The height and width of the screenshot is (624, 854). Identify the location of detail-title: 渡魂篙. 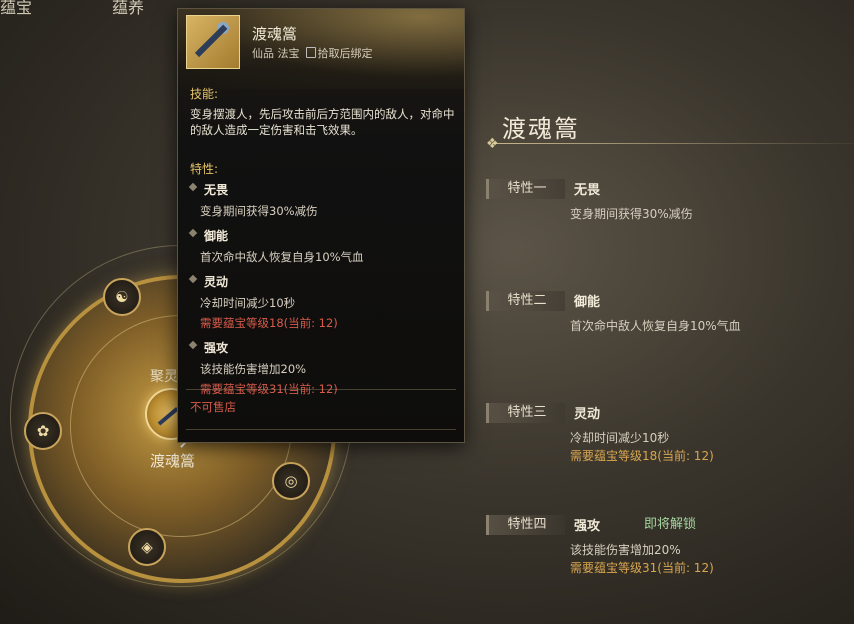
(541, 129).